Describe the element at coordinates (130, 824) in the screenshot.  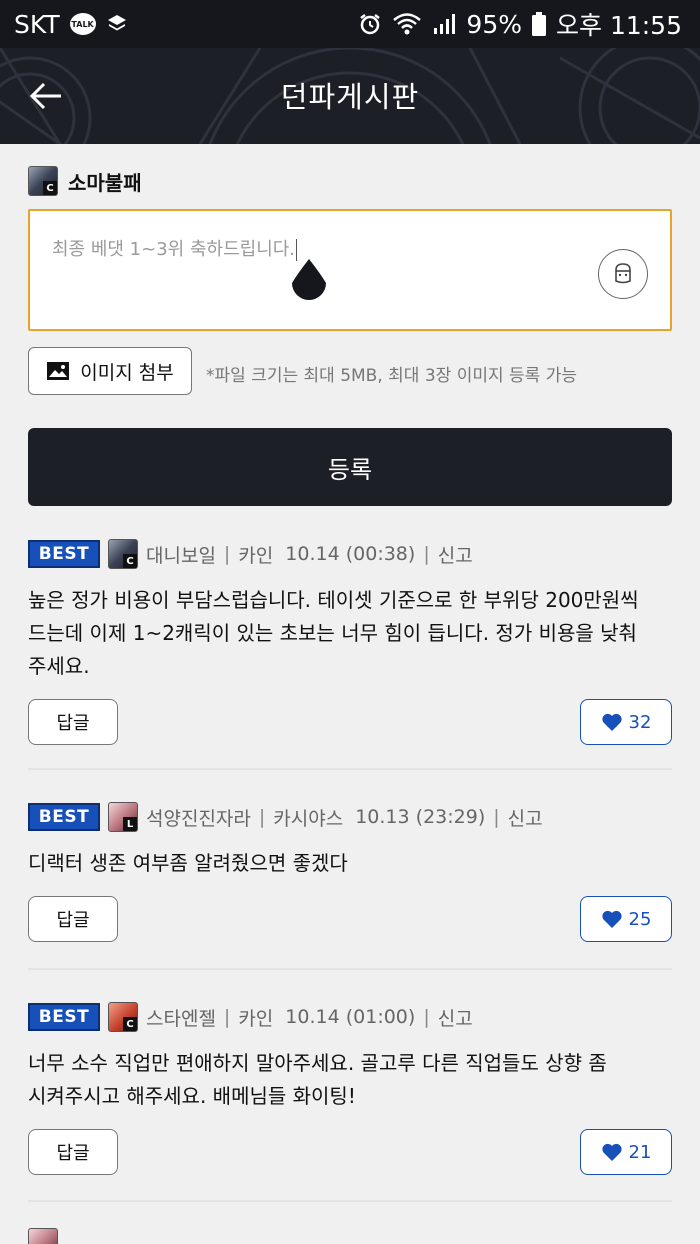
I see `class-badge: L` at that location.